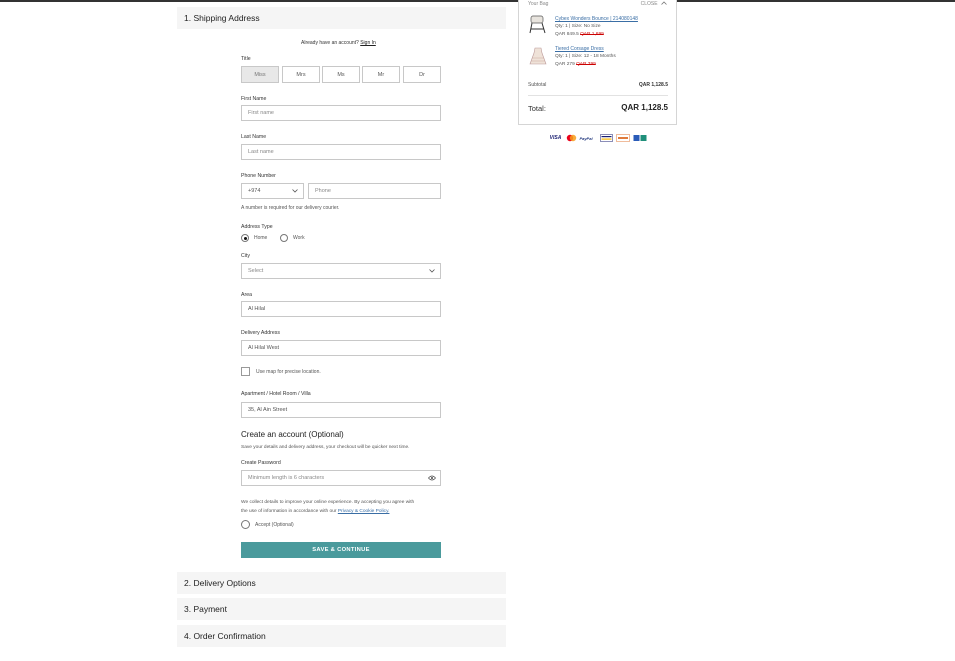 The width and height of the screenshot is (955, 661). I want to click on last-name-field: Last name, so click(341, 152).